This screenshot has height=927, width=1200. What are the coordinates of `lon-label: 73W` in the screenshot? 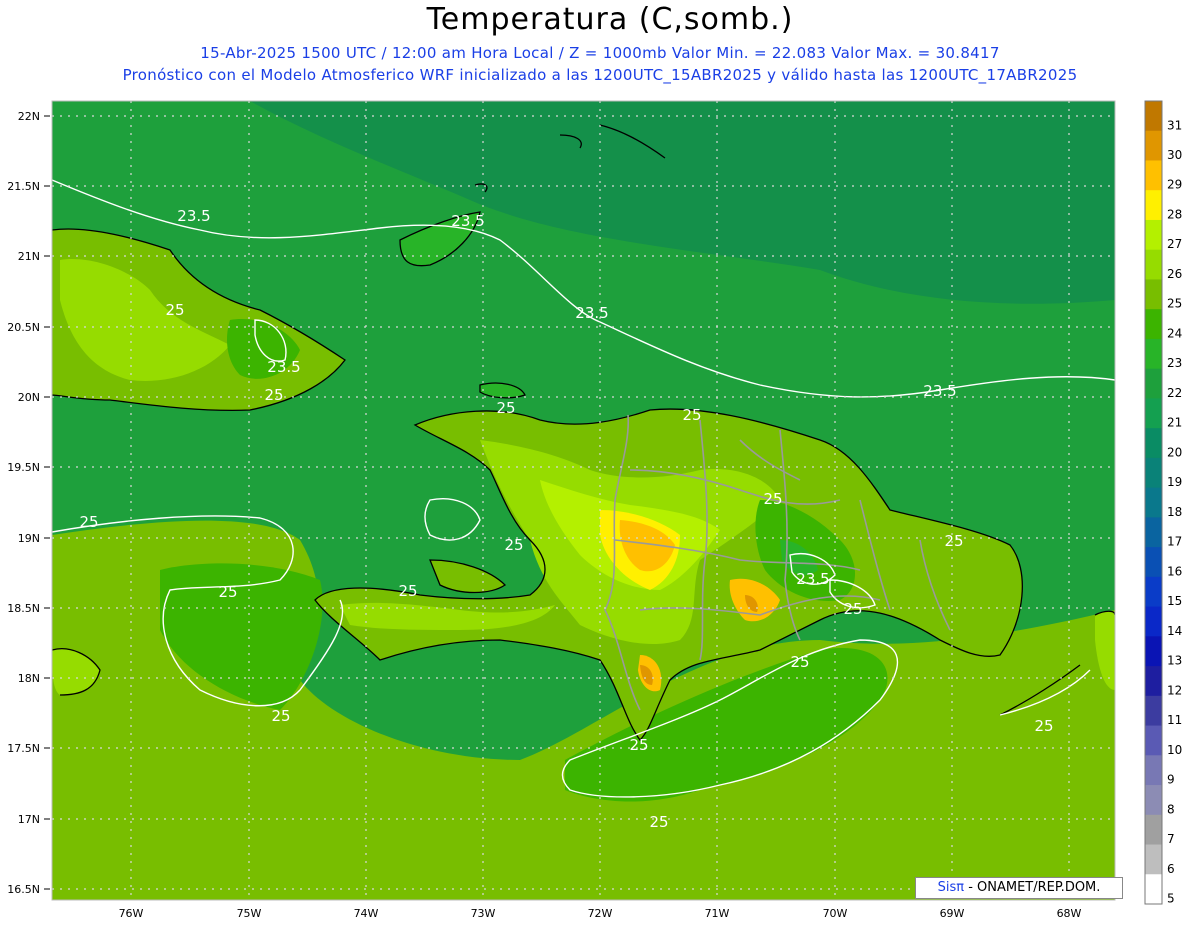 It's located at (483, 913).